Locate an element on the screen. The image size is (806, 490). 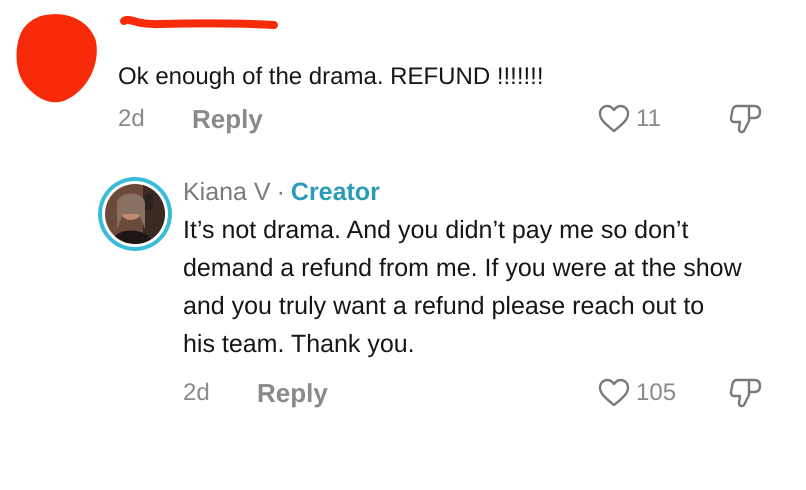
like-count: 105 is located at coordinates (656, 393).